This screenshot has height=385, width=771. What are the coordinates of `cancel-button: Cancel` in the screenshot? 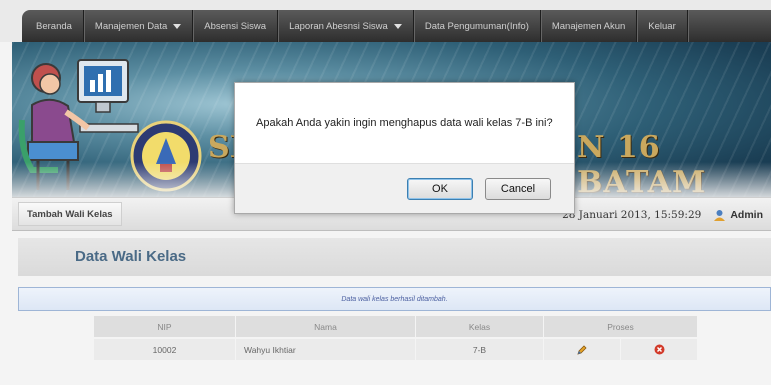 It's located at (518, 189).